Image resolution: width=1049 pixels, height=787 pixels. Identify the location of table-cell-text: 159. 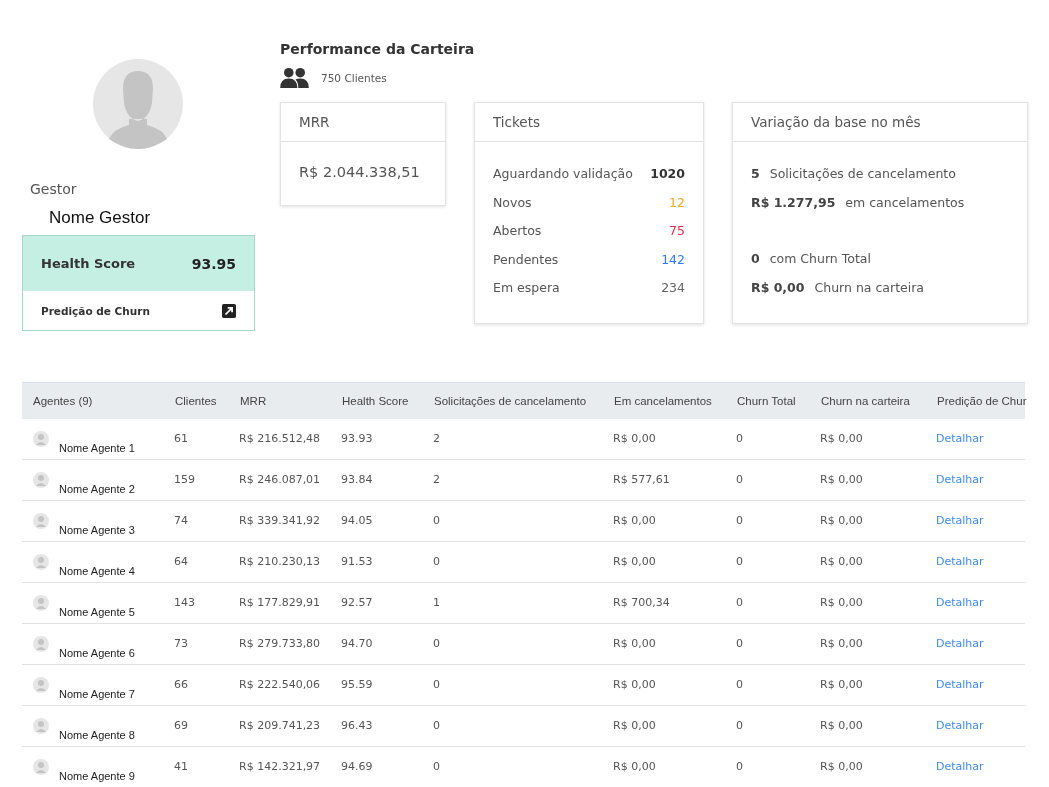
(184, 480).